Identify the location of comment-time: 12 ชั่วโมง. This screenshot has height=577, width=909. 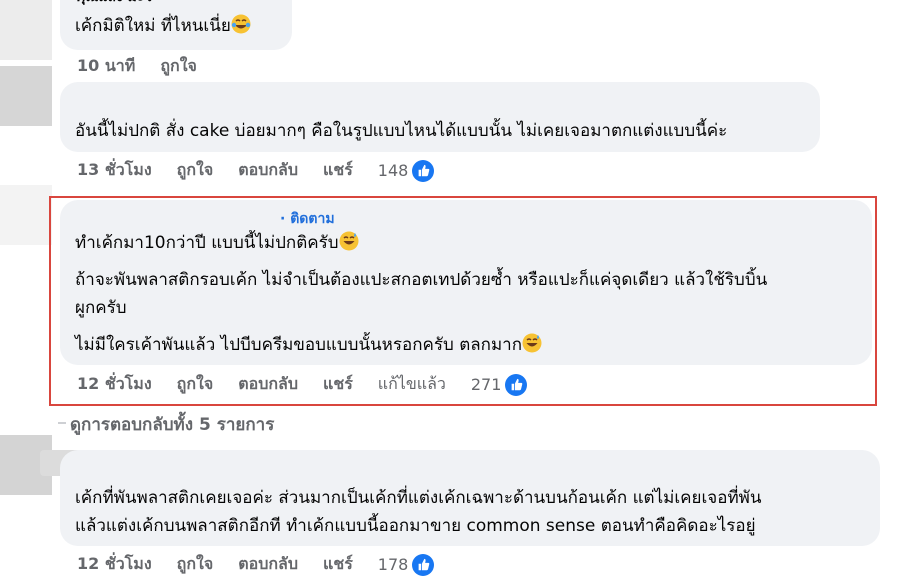
(114, 564).